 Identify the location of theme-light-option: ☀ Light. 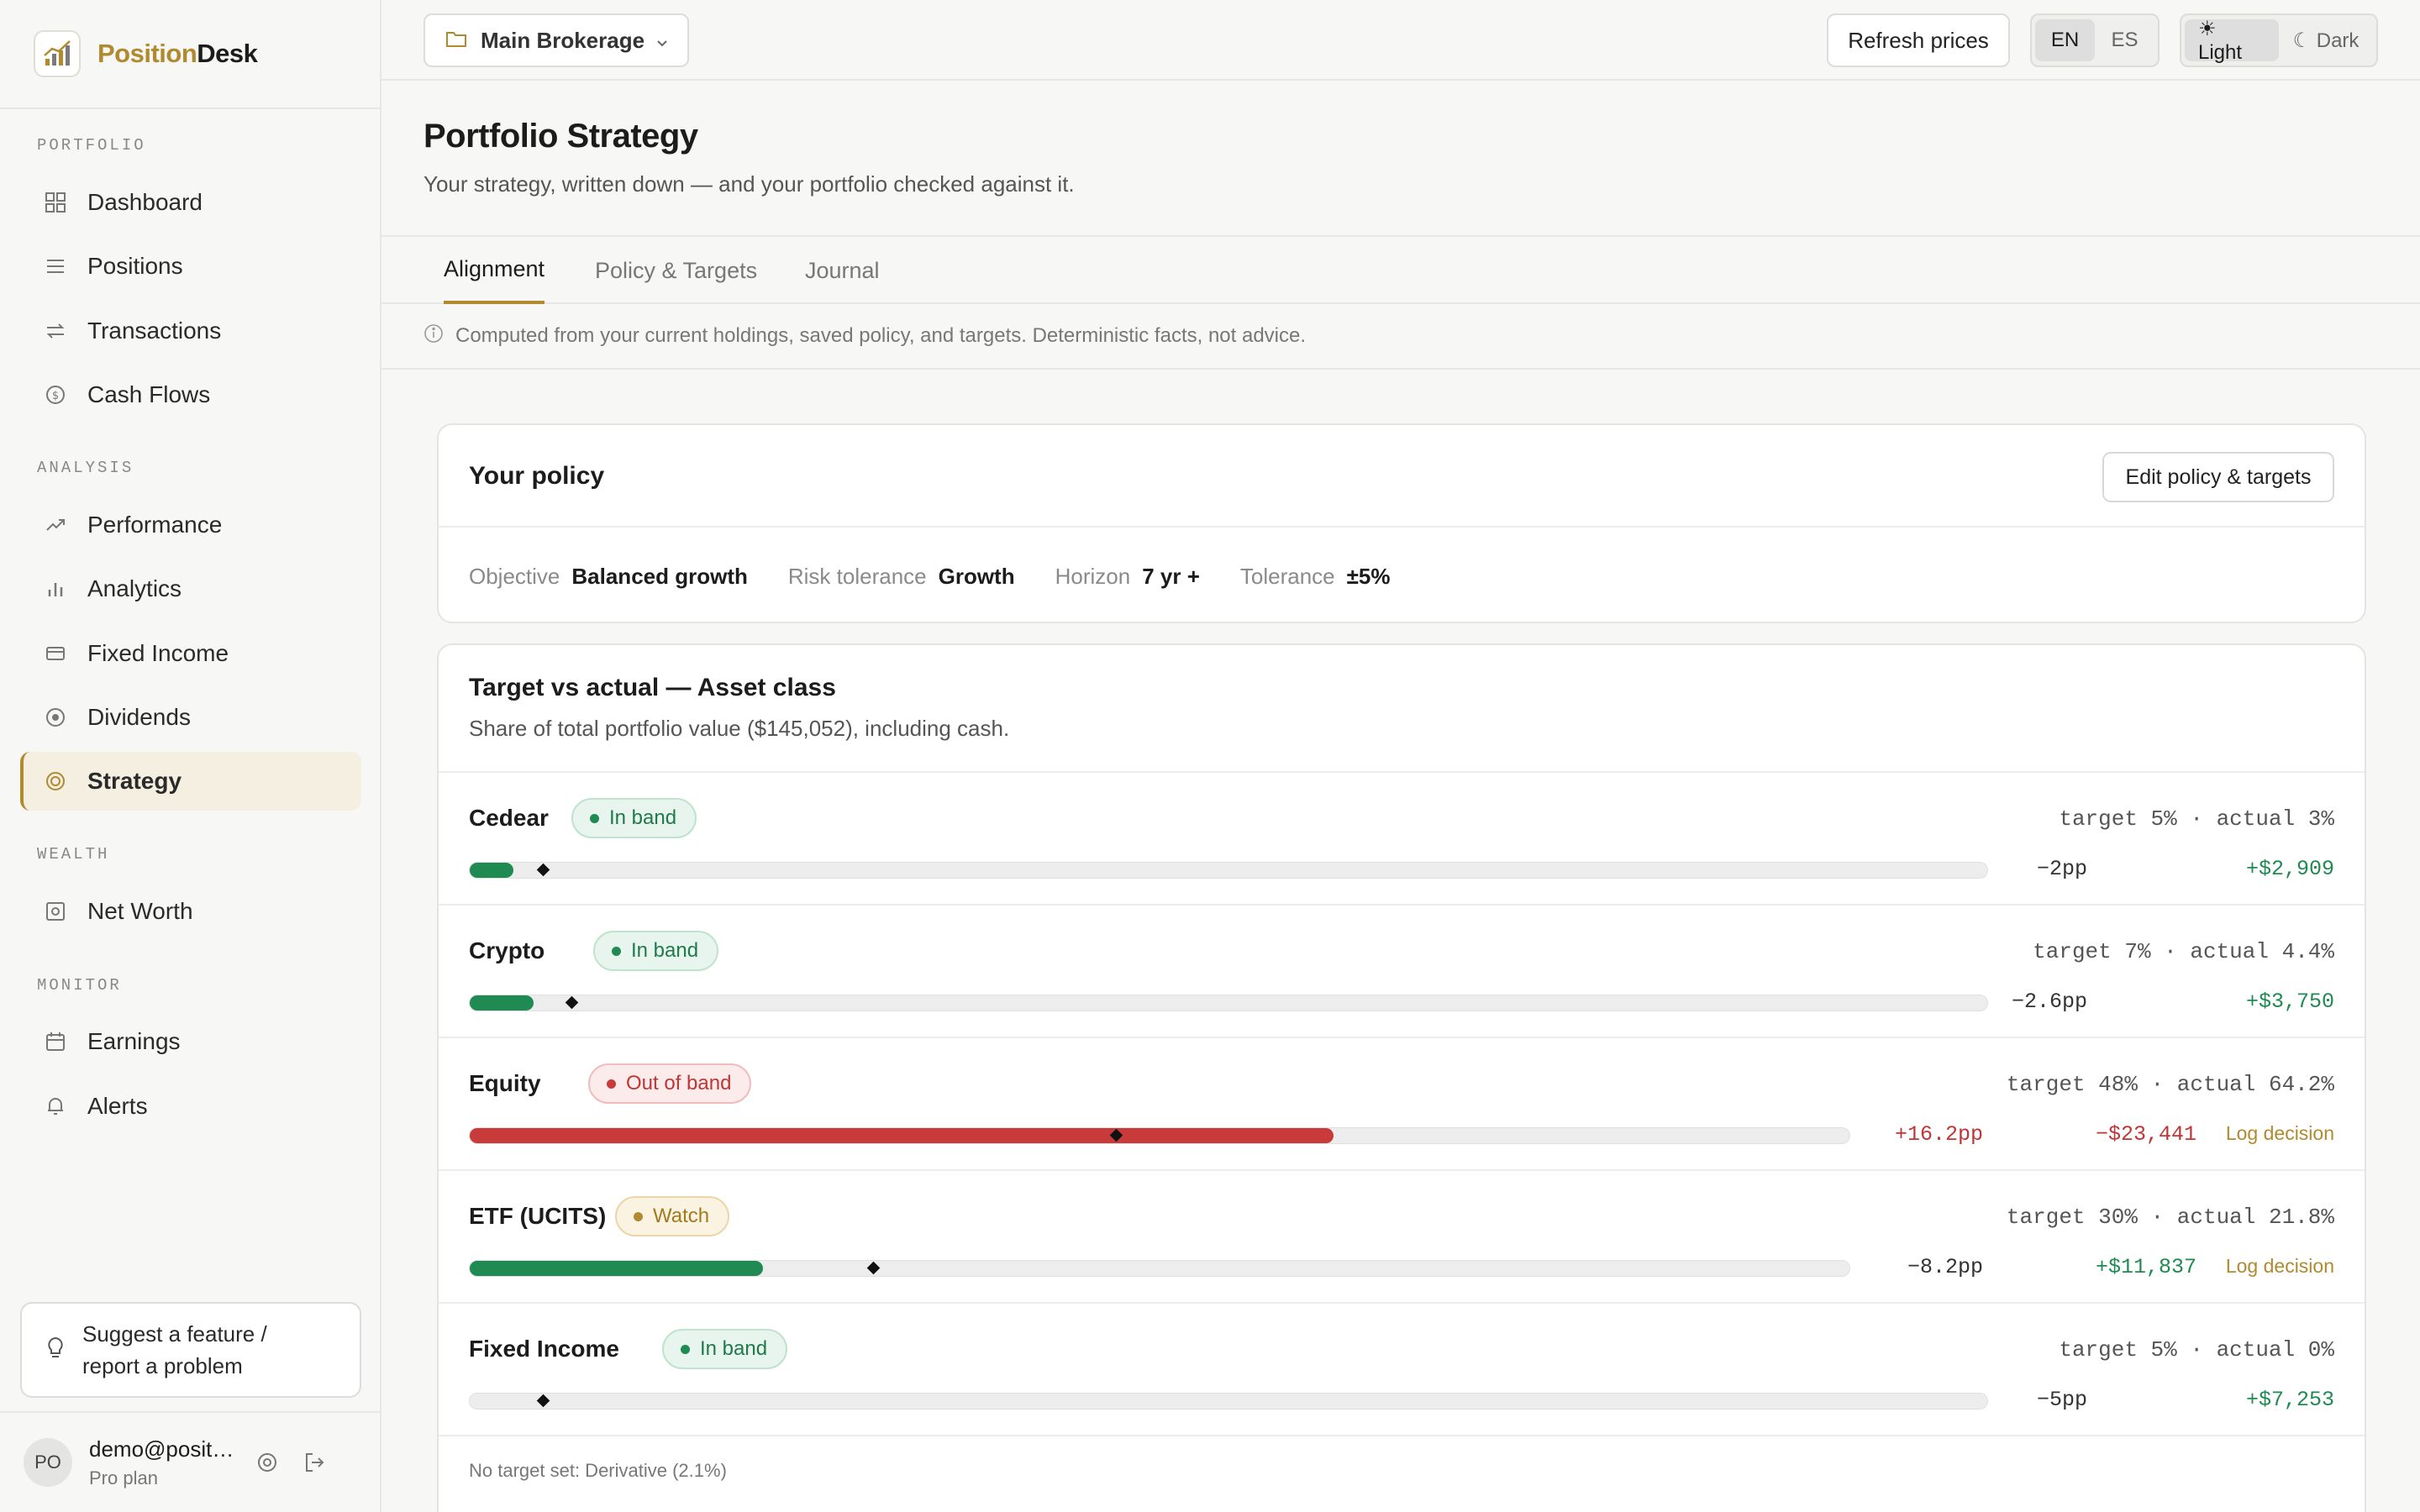
(2232, 41).